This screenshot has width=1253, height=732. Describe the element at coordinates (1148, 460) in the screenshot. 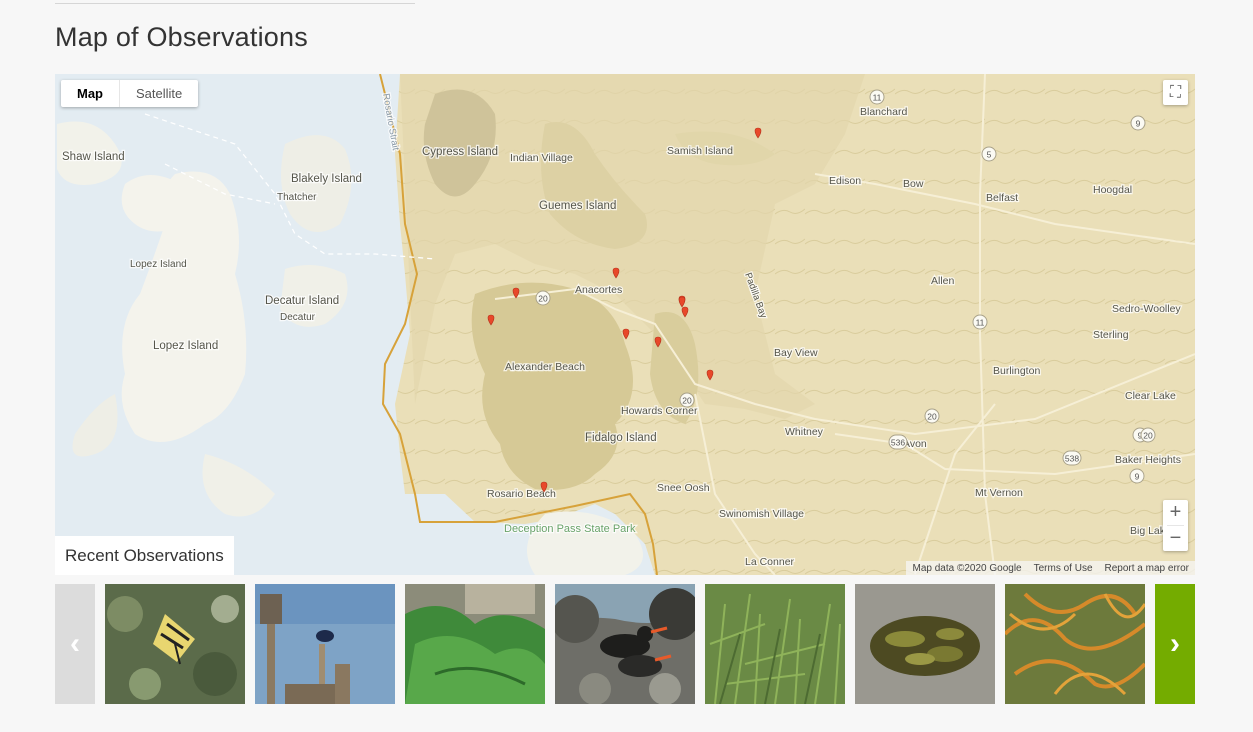

I see `map-label: Baker Heights` at that location.